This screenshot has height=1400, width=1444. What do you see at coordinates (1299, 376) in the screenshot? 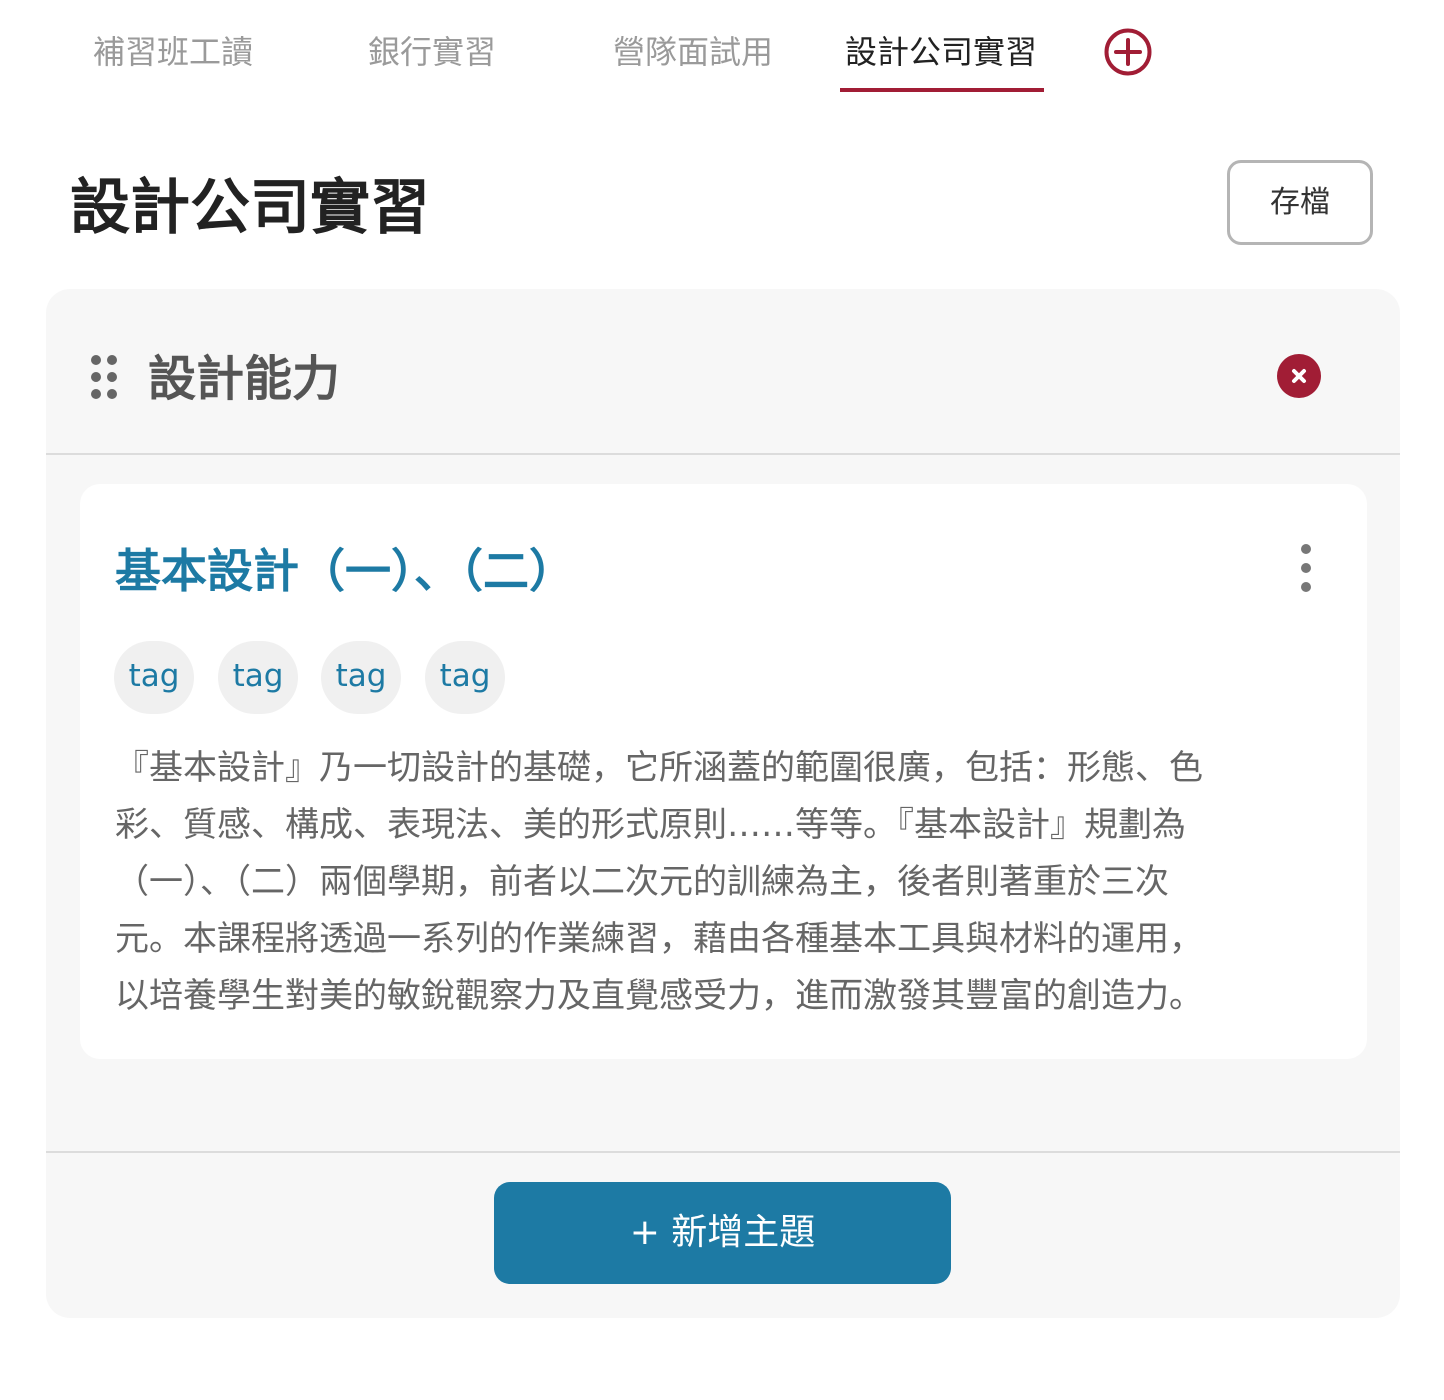
I see `close-icon` at bounding box center [1299, 376].